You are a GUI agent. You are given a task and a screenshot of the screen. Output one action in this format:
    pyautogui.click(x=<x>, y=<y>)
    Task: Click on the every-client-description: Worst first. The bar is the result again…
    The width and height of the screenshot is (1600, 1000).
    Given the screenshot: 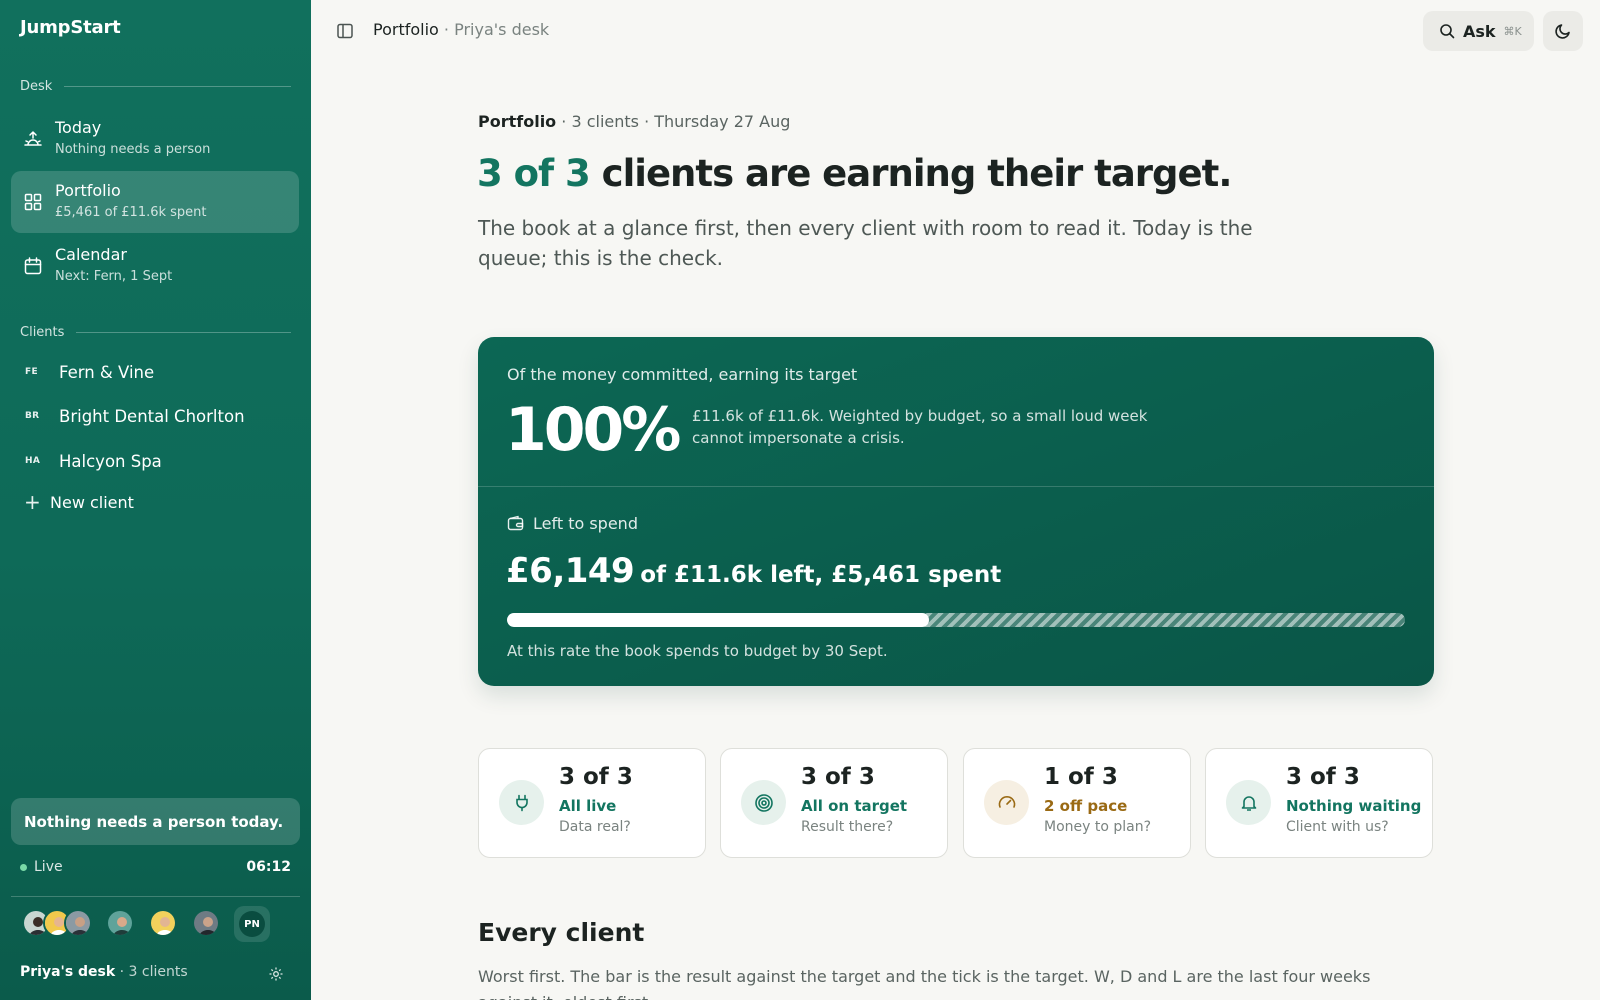 What is the action you would take?
    pyautogui.click(x=924, y=983)
    